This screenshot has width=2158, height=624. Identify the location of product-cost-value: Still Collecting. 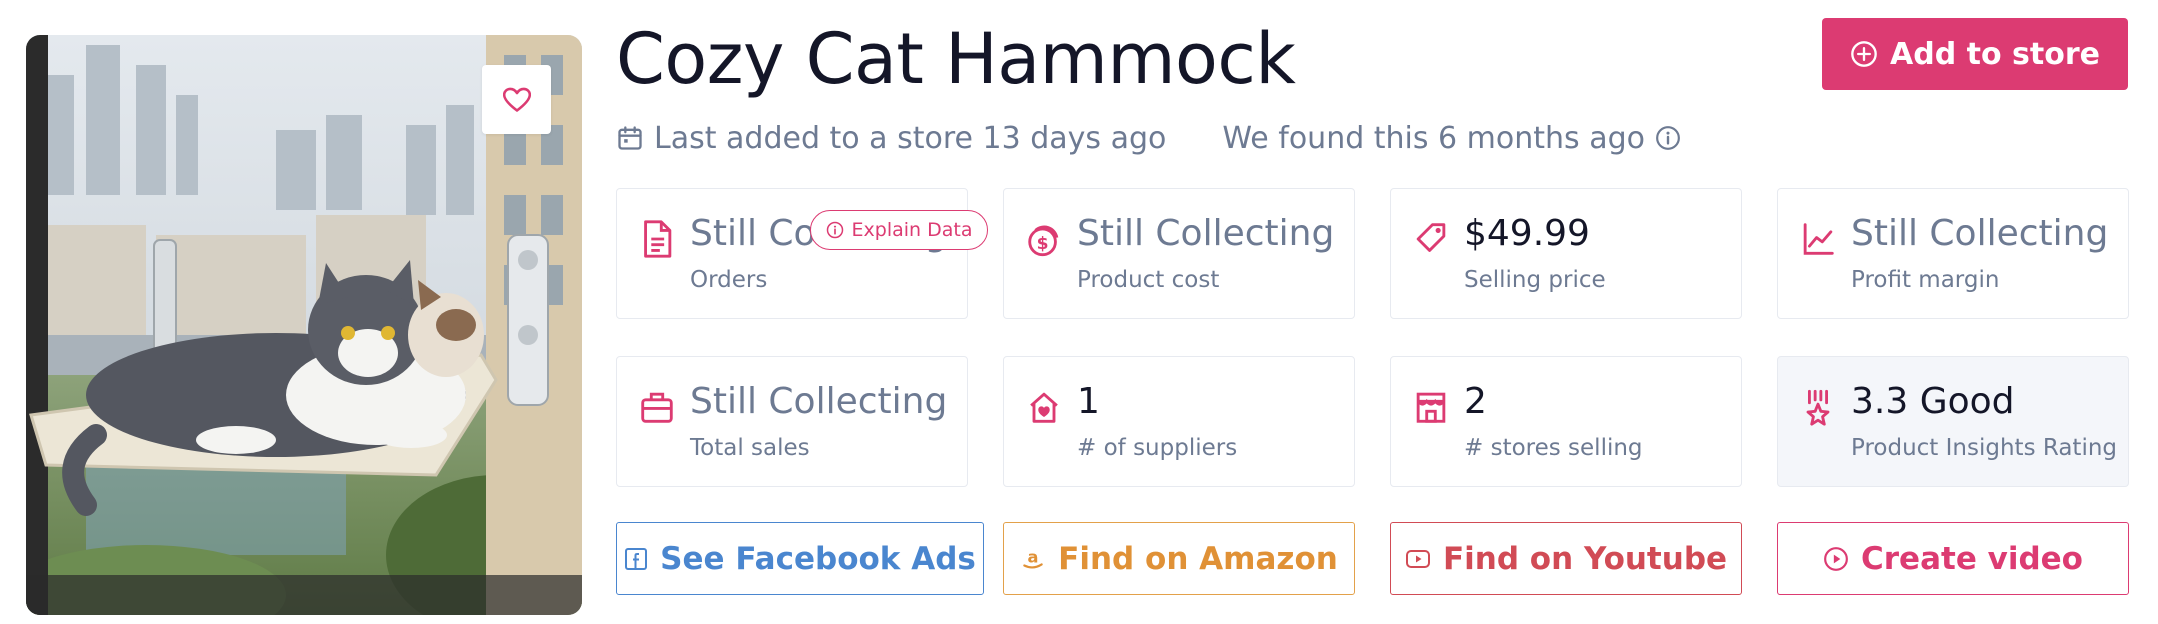
(1206, 233).